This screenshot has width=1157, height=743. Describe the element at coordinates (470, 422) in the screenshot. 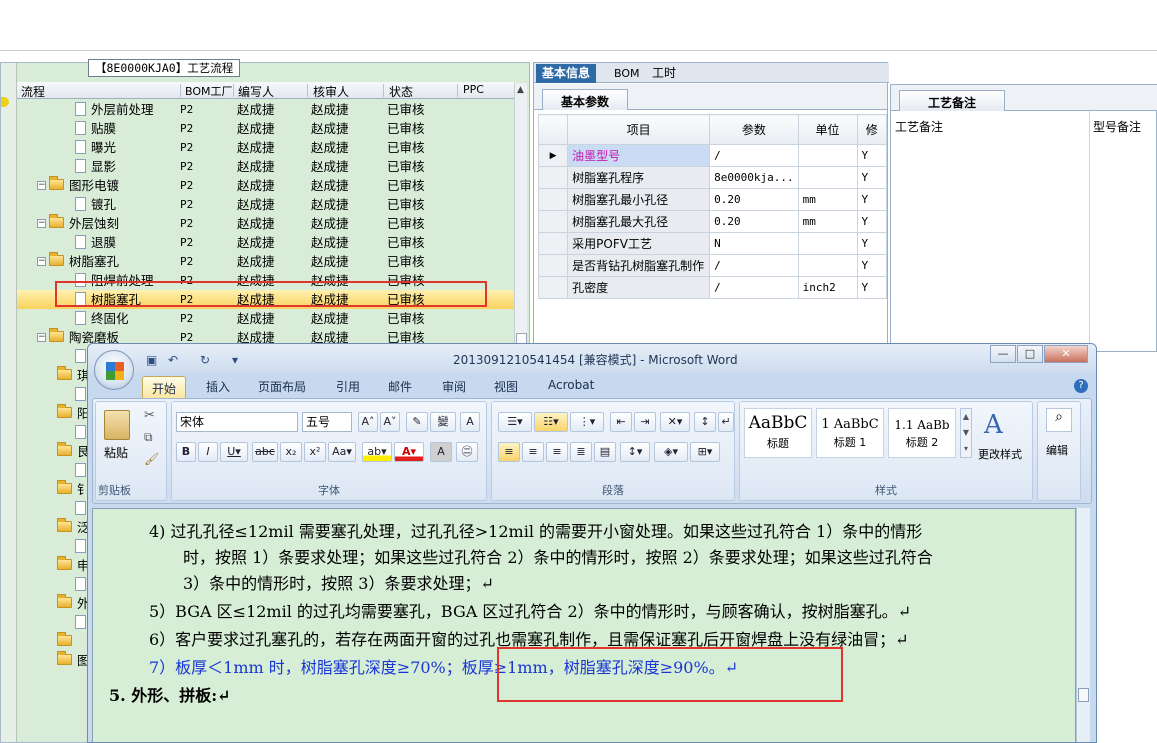

I see `char-border-icon: A` at that location.